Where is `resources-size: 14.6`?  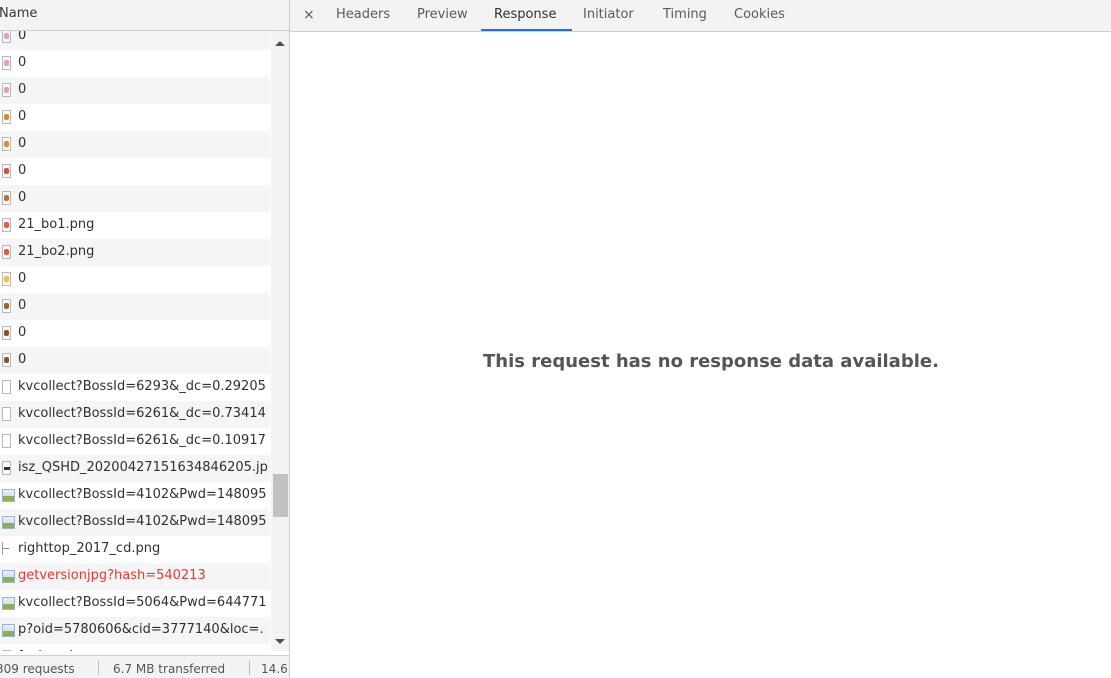 resources-size: 14.6 is located at coordinates (274, 669).